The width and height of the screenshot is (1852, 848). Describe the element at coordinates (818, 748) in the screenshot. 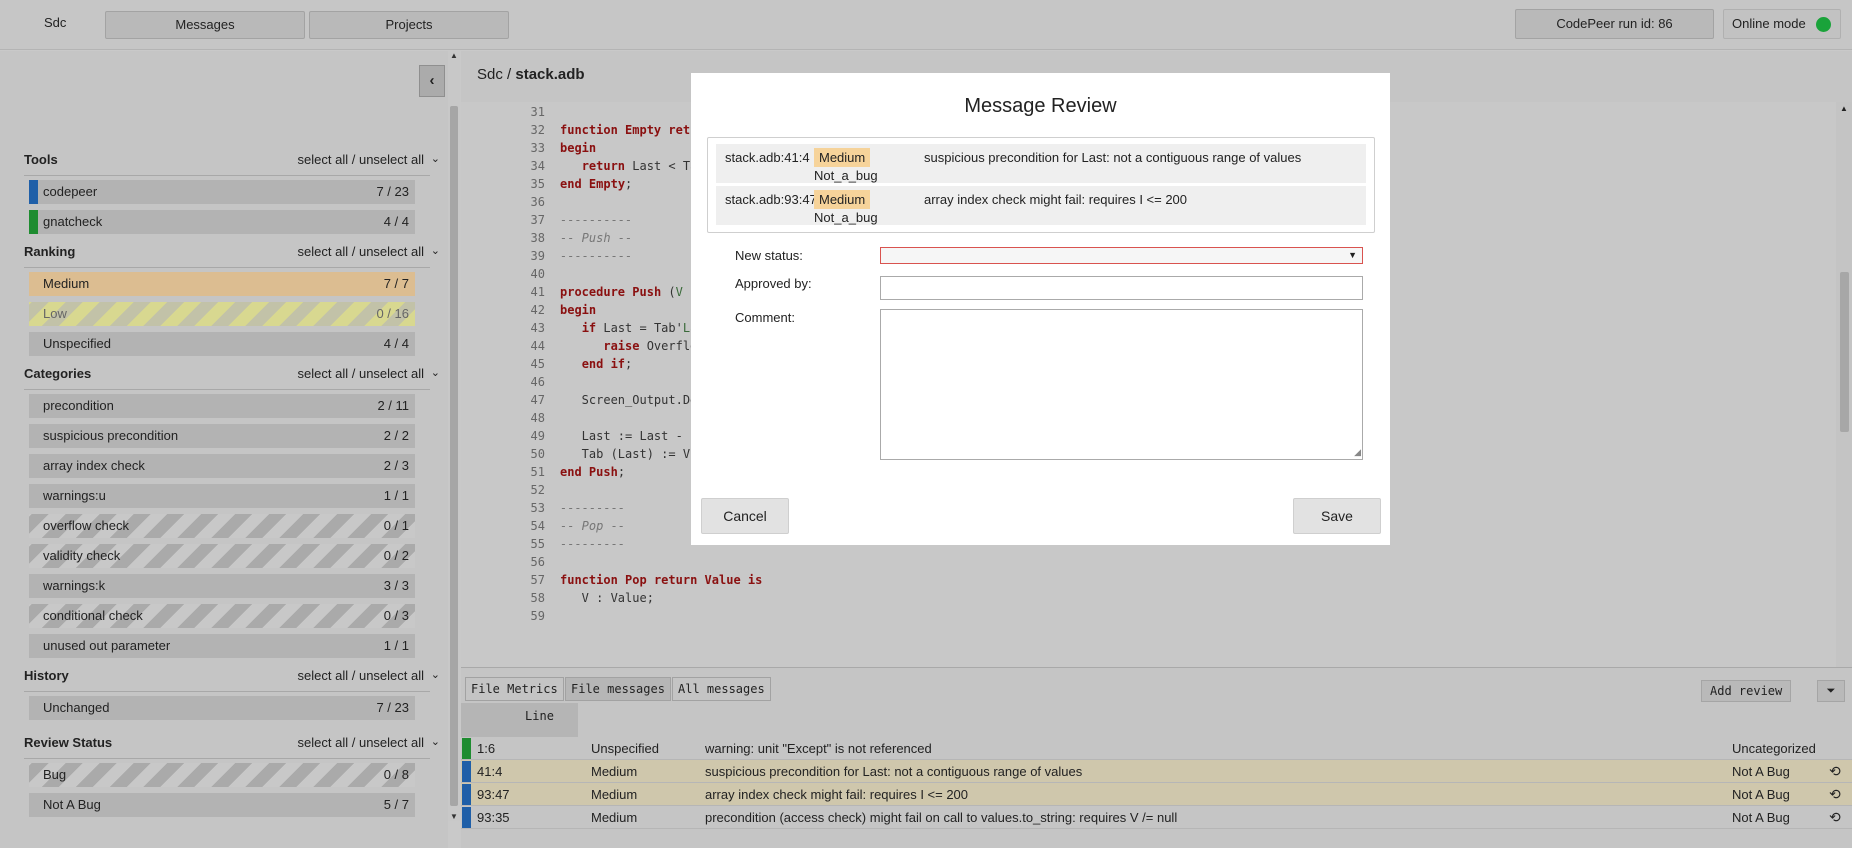

I see `cell-message: warning: unit "Except" is not referenced` at that location.